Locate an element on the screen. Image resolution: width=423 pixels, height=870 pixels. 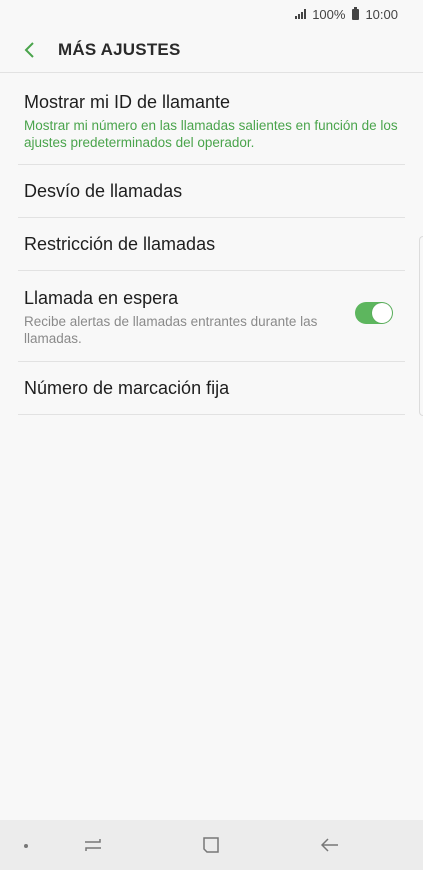
edge-panel-handle is located at coordinates (421, 326).